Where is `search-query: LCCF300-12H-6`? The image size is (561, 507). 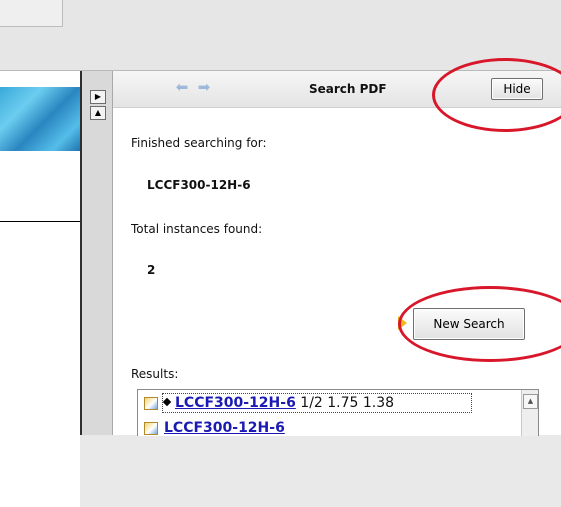
search-query: LCCF300-12H-6 is located at coordinates (199, 185).